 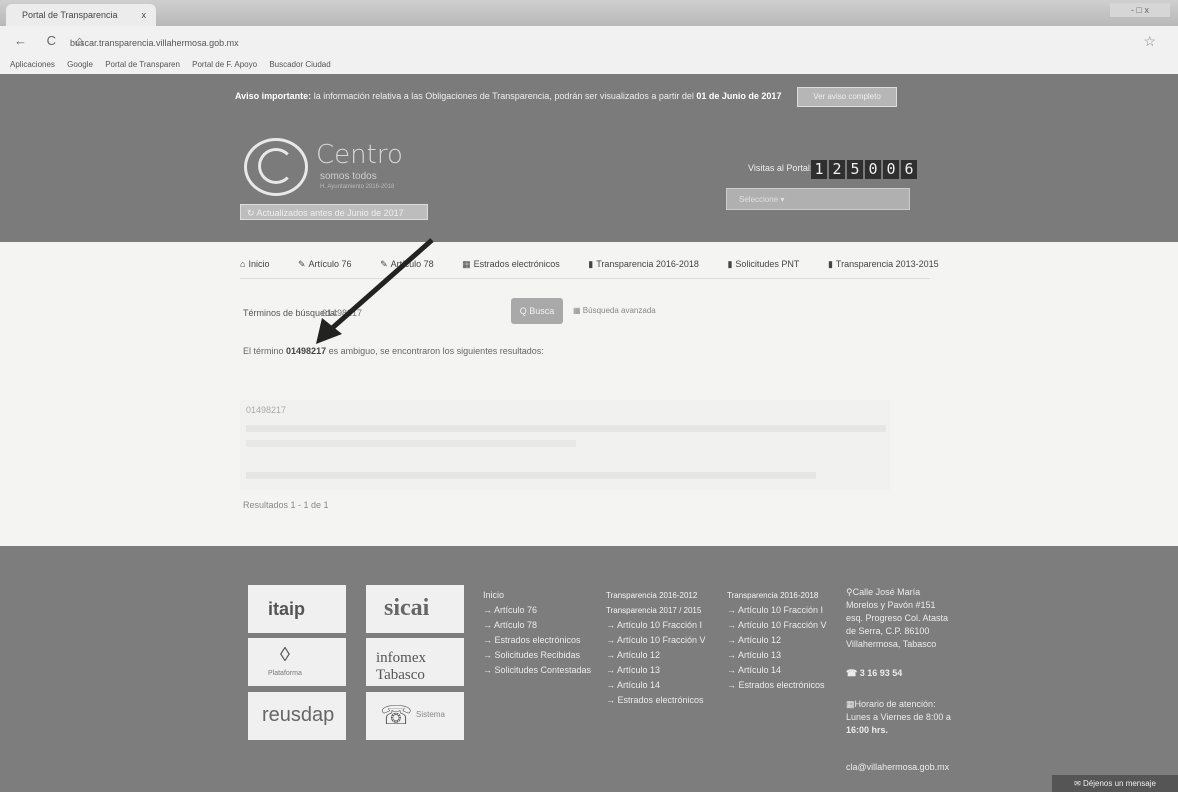 I want to click on address-line: esq. Progreso Col. Atasta, so click(x=897, y=618).